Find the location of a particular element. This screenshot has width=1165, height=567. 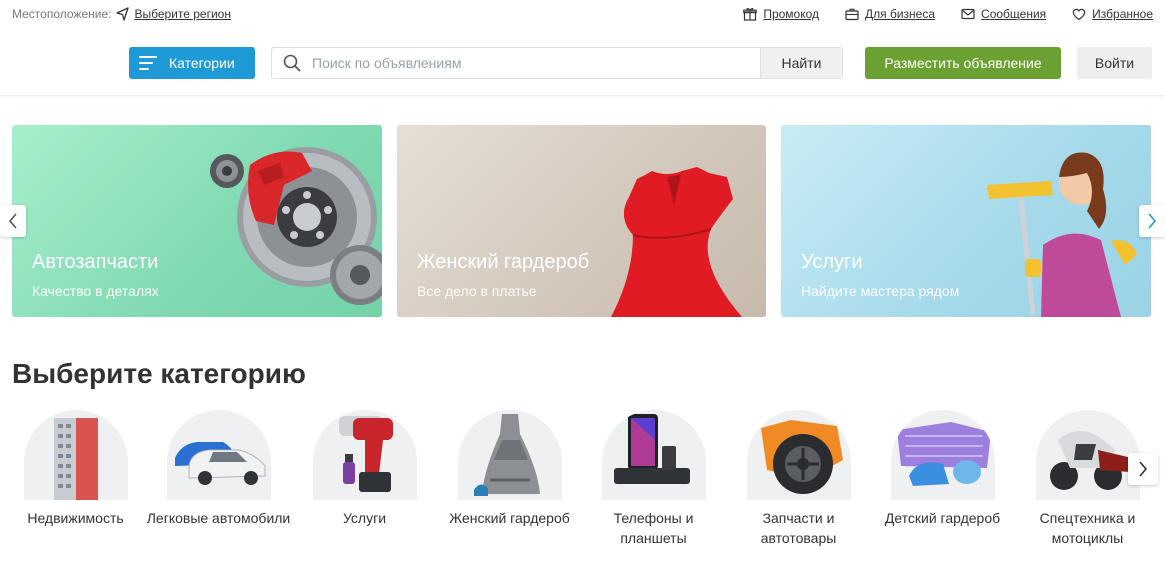

banner-title: Услуги is located at coordinates (832, 262).